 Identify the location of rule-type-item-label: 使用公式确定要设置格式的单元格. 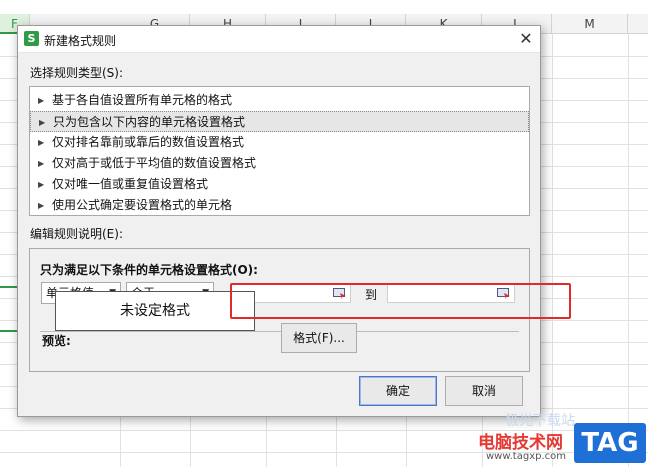
(142, 205).